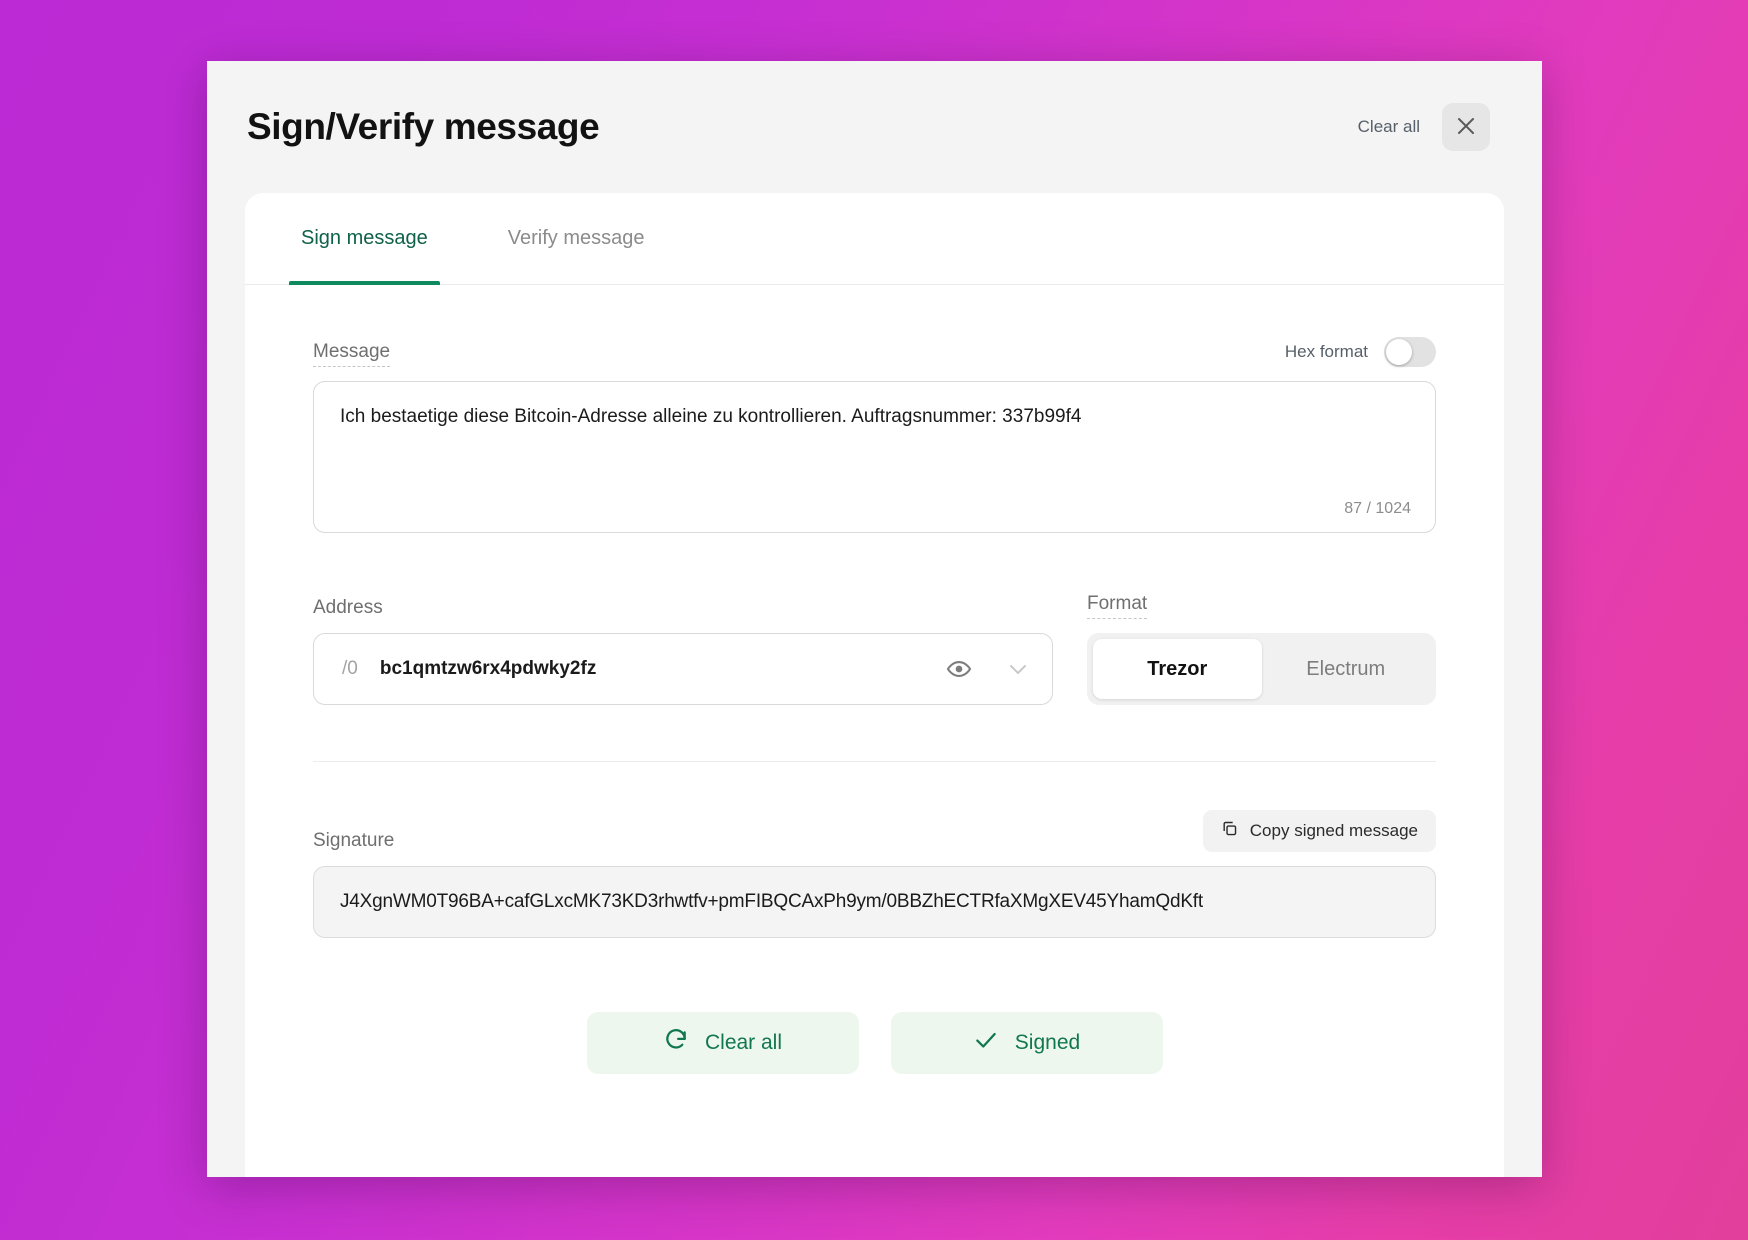 The height and width of the screenshot is (1240, 1748). What do you see at coordinates (874, 127) in the screenshot?
I see `dialog-header: Sign/Verify message Clear all` at bounding box center [874, 127].